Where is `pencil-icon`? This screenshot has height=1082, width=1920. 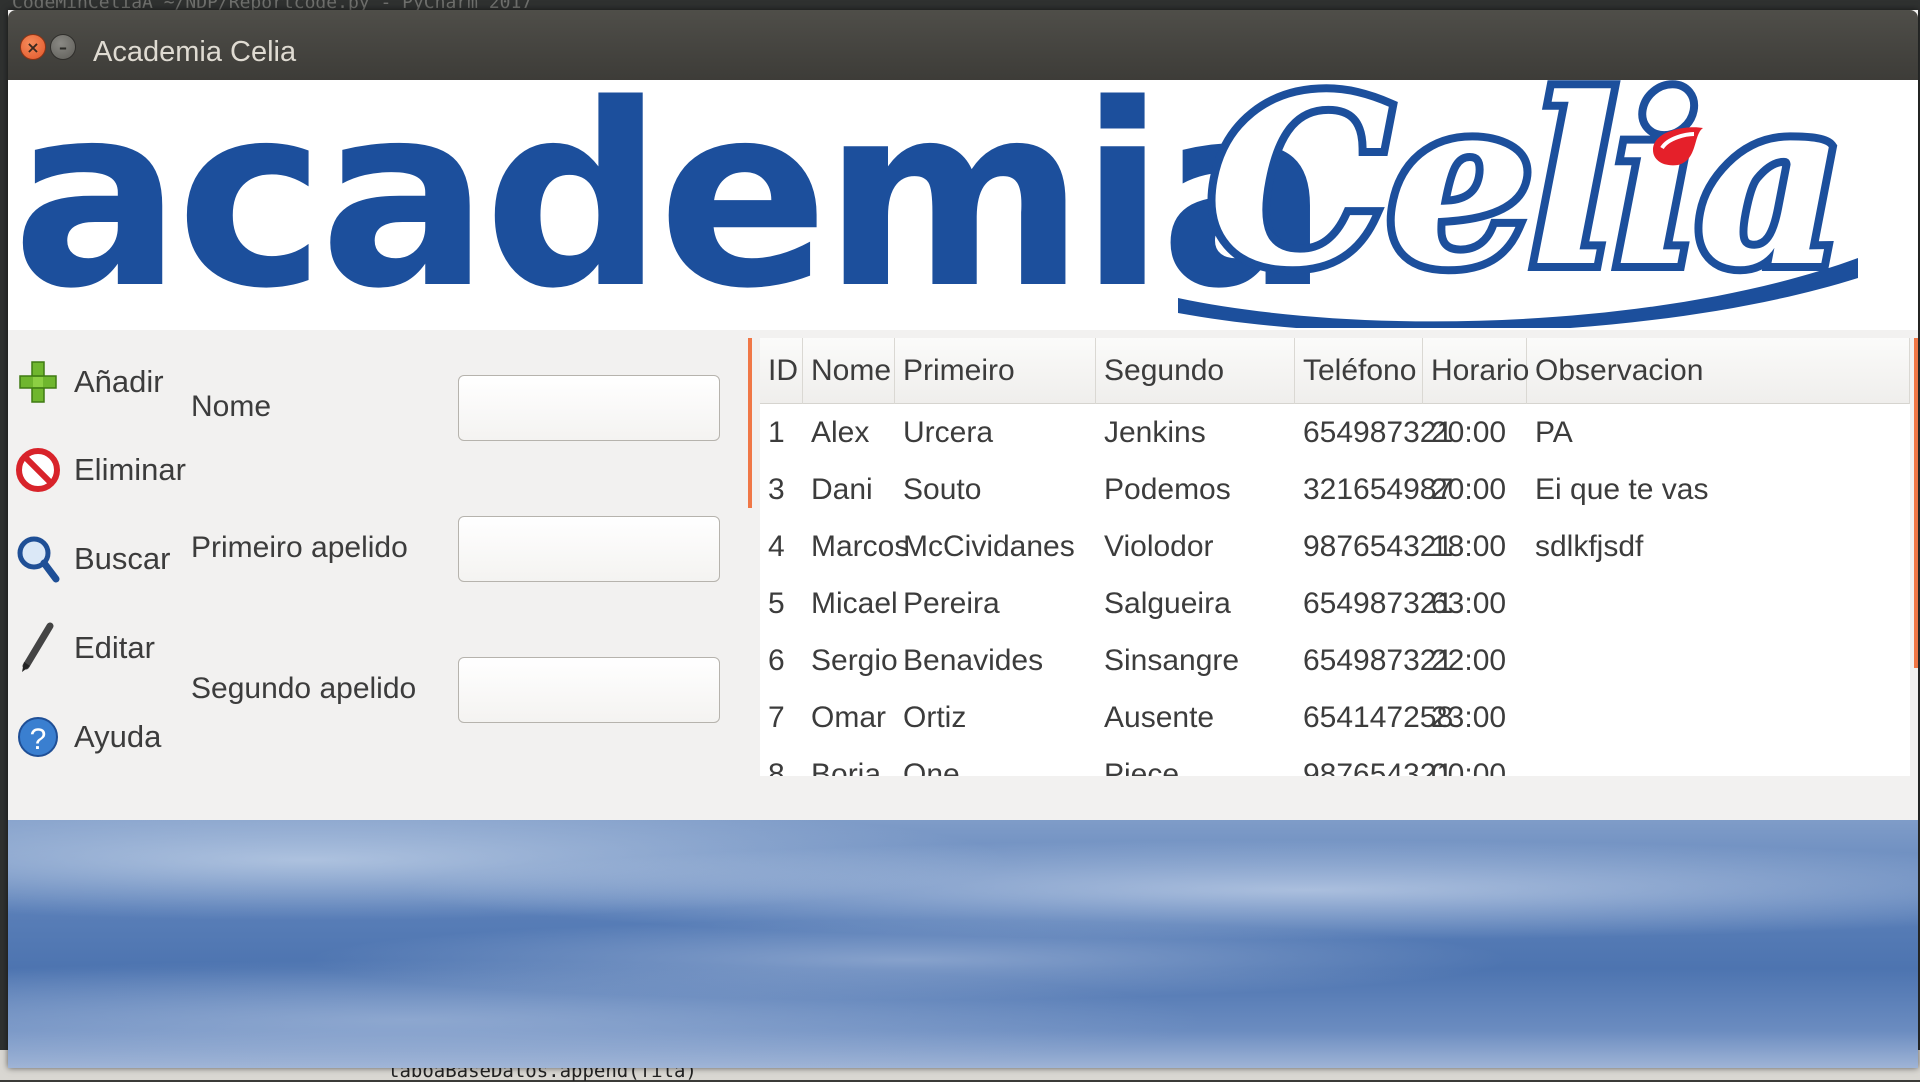 pencil-icon is located at coordinates (38, 647).